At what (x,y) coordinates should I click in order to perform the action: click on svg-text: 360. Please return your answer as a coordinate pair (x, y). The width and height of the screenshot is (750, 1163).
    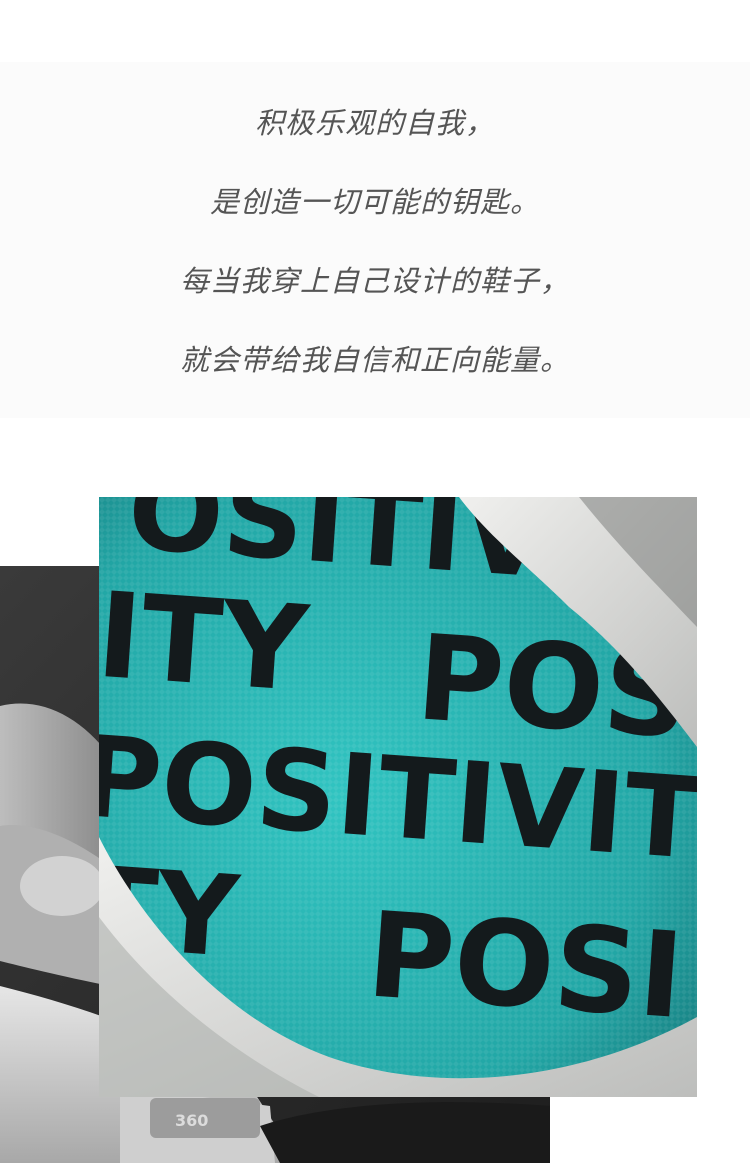
    Looking at the image, I should click on (191, 1120).